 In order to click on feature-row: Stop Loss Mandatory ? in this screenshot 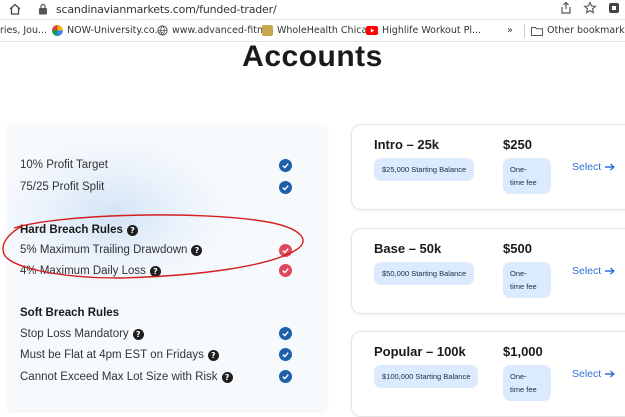, I will do `click(82, 334)`.